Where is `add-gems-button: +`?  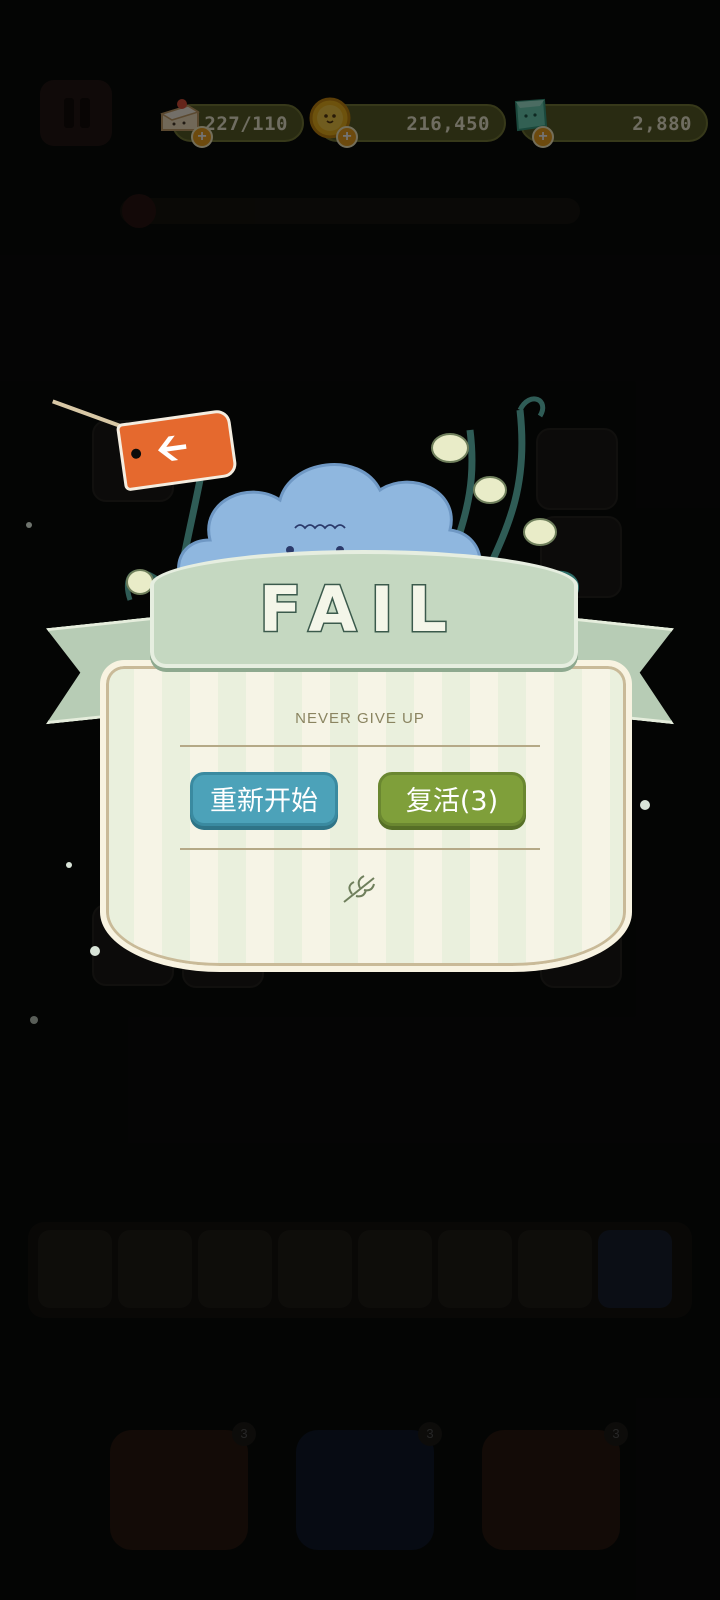 add-gems-button: + is located at coordinates (543, 137).